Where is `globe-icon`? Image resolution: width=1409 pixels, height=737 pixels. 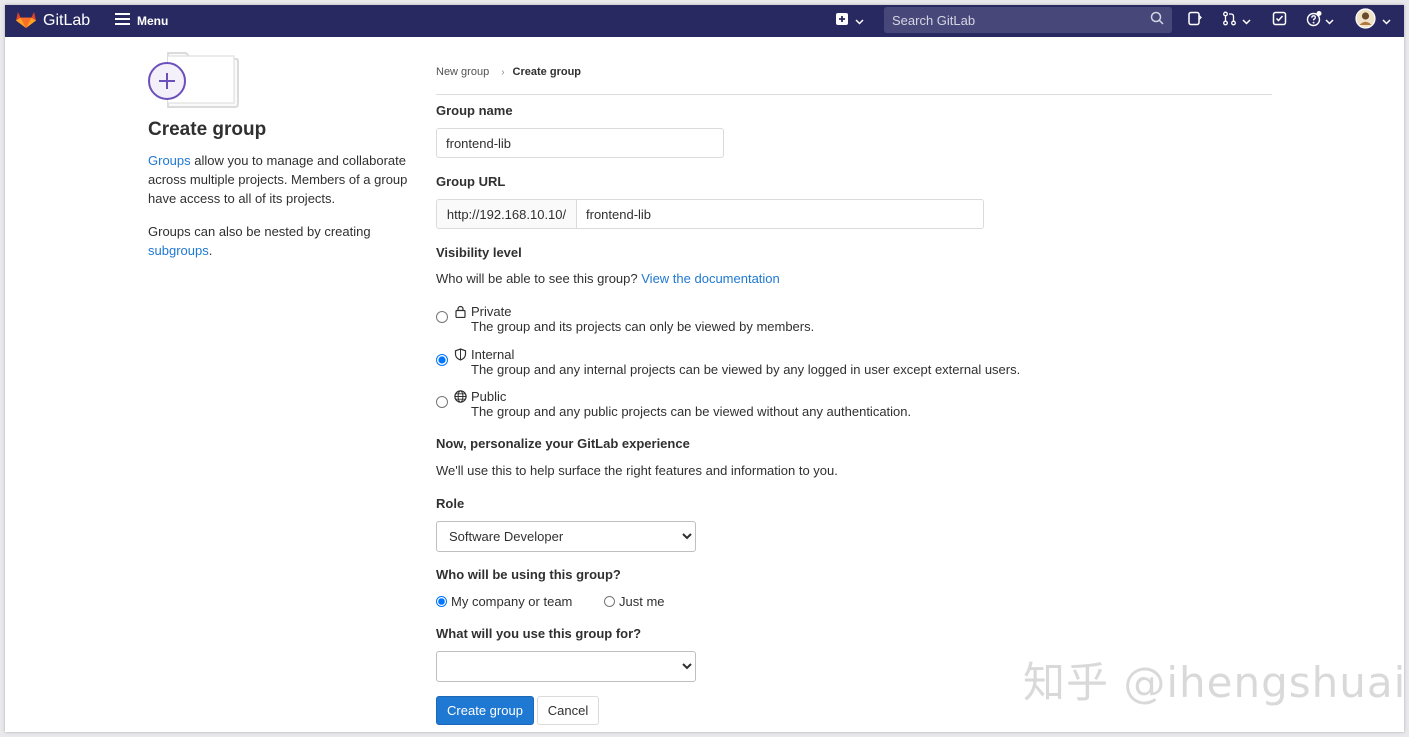
globe-icon is located at coordinates (460, 399).